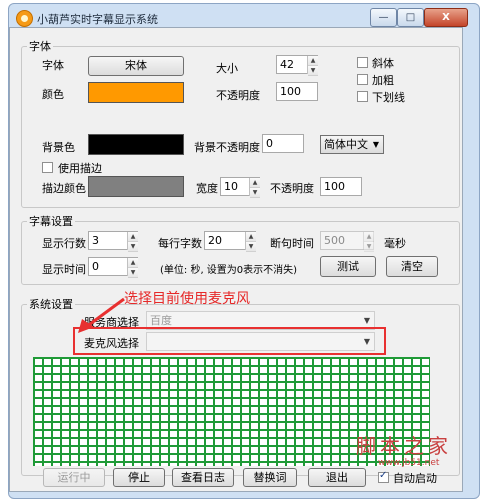  Describe the element at coordinates (375, 144) in the screenshot. I see `chevron-down-icon: ▼` at that location.